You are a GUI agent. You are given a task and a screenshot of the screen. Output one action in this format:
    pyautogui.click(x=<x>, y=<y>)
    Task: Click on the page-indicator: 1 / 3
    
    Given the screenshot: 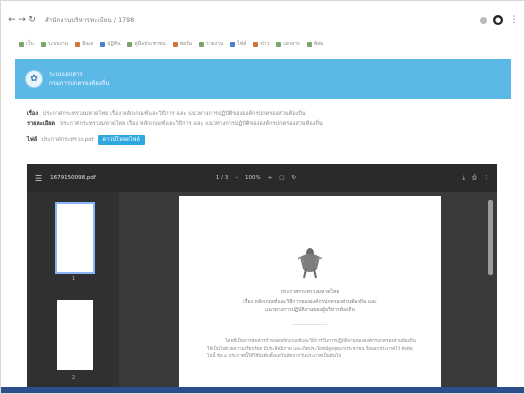 What is the action you would take?
    pyautogui.click(x=222, y=178)
    